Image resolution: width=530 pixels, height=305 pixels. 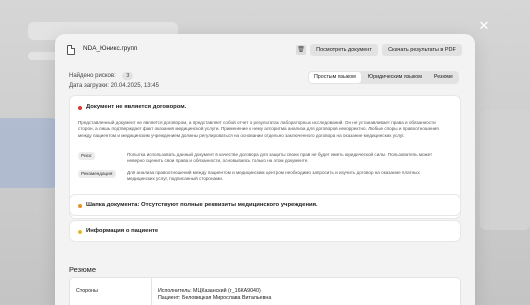 What do you see at coordinates (134, 86) in the screenshot?
I see `upload-date: 20.04.2025, 13:45` at bounding box center [134, 86].